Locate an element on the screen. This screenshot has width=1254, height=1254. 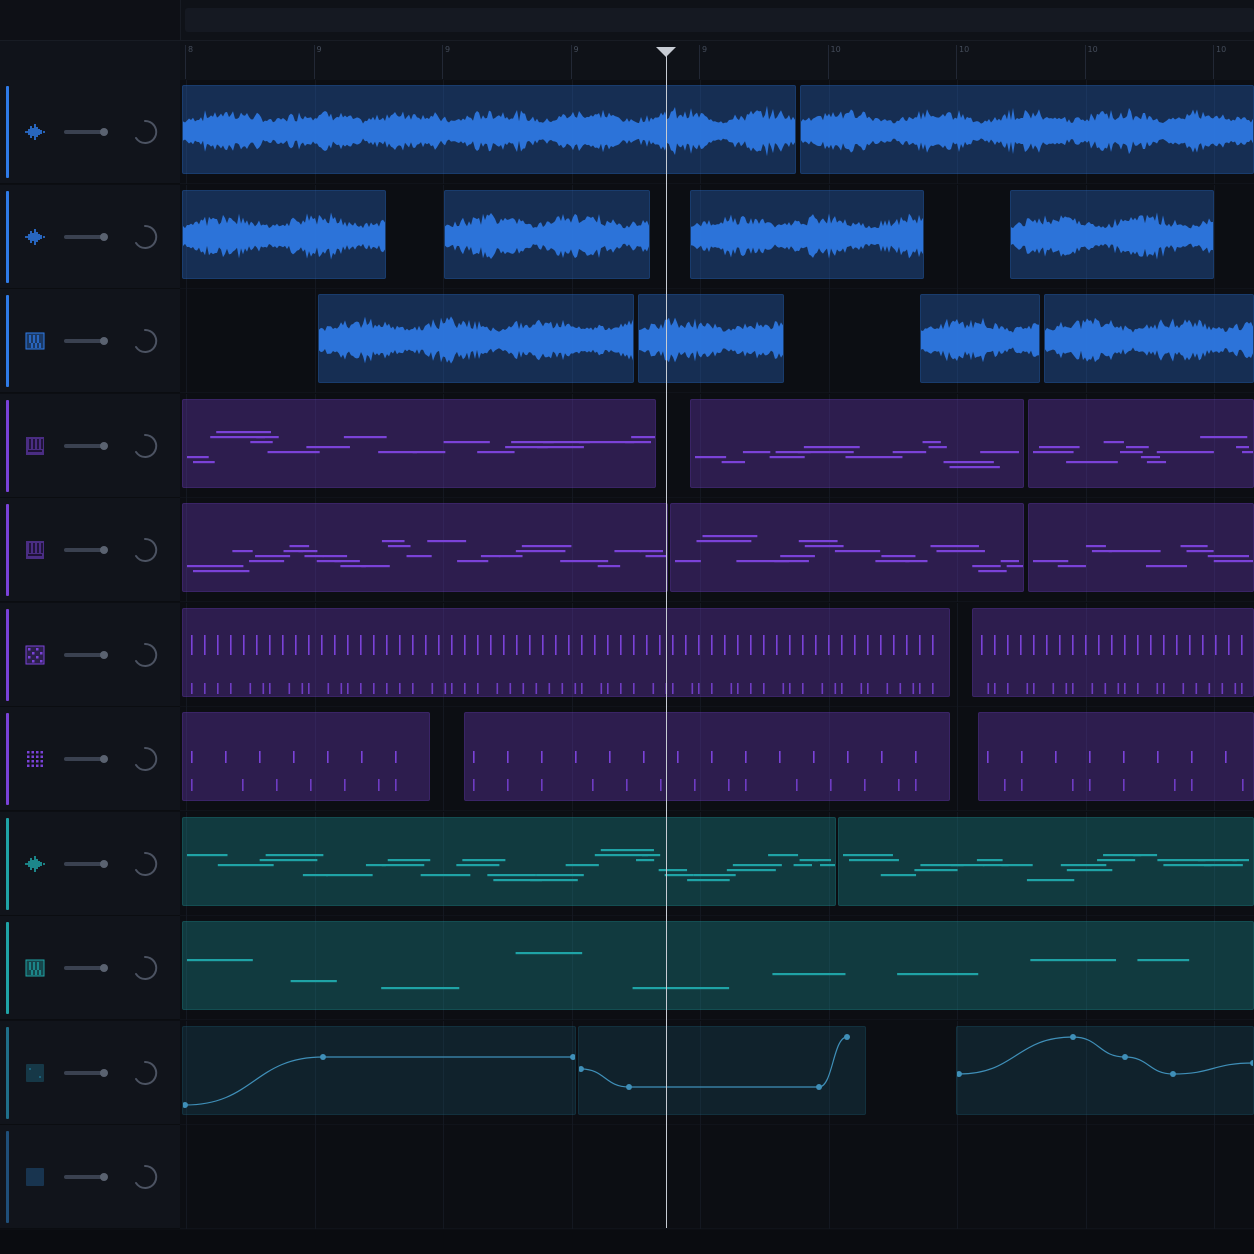
waveform-shape is located at coordinates (1112, 235).